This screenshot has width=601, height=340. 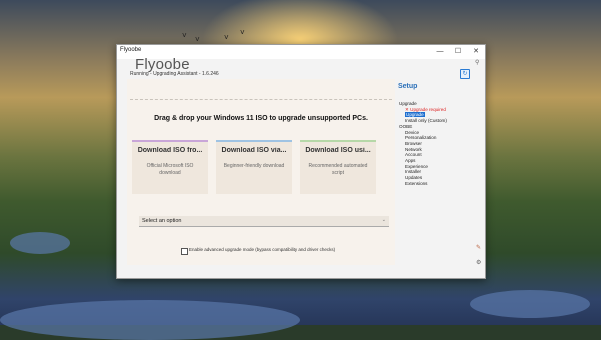 I want to click on drop-zone-divider, so click(x=261, y=99).